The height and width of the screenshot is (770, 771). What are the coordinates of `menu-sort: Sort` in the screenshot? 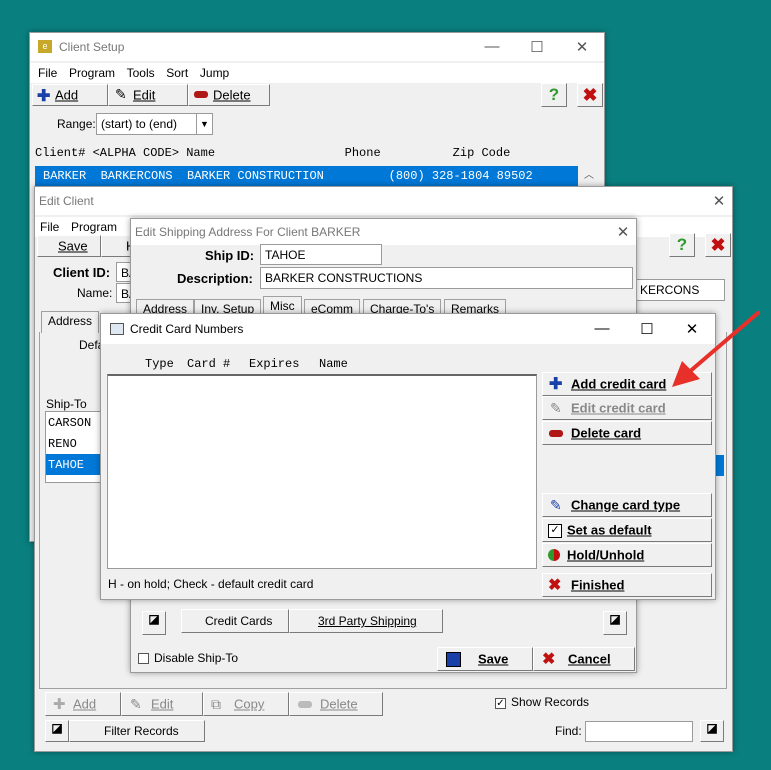 It's located at (177, 73).